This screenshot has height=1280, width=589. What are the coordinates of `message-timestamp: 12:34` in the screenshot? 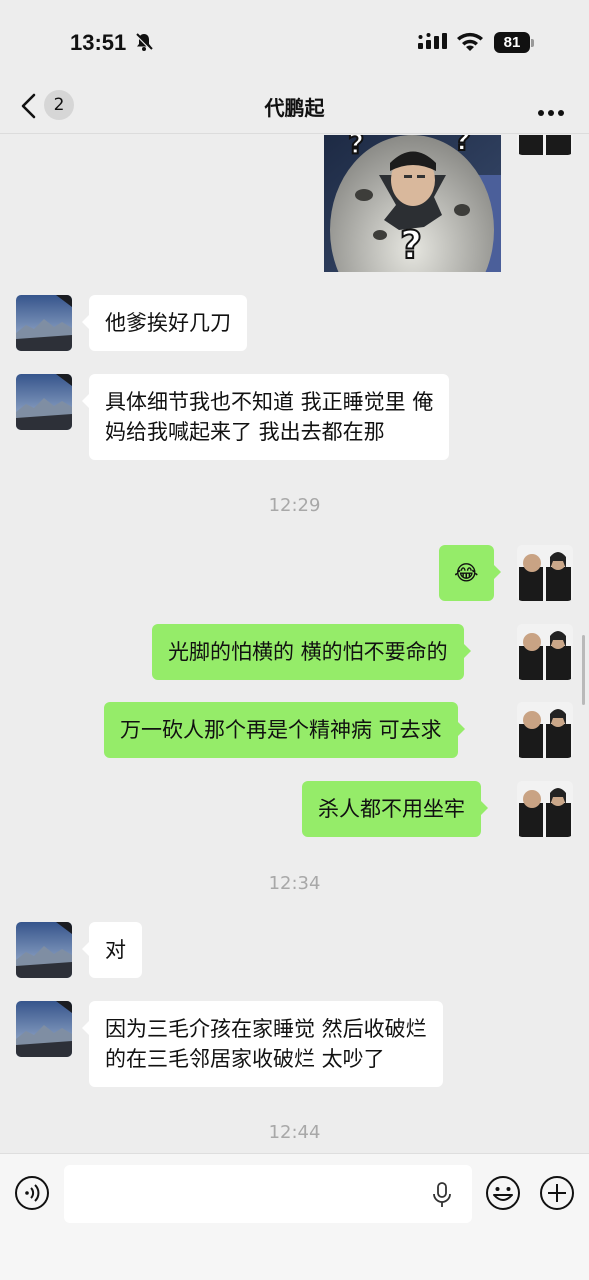 It's located at (294, 883).